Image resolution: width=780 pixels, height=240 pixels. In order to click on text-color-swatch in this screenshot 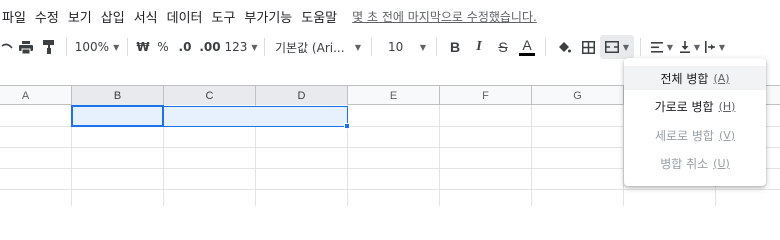, I will do `click(527, 54)`.